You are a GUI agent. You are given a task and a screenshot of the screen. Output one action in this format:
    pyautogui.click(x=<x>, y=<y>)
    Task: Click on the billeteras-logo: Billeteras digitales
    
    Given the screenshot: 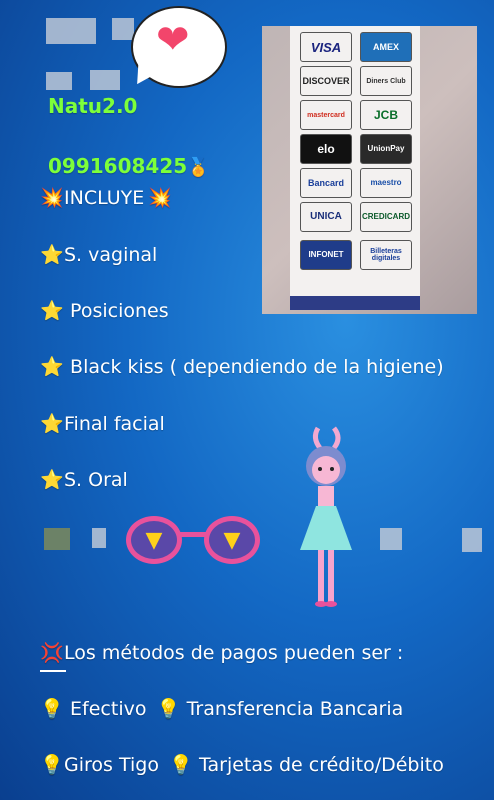 What is the action you would take?
    pyautogui.click(x=386, y=255)
    